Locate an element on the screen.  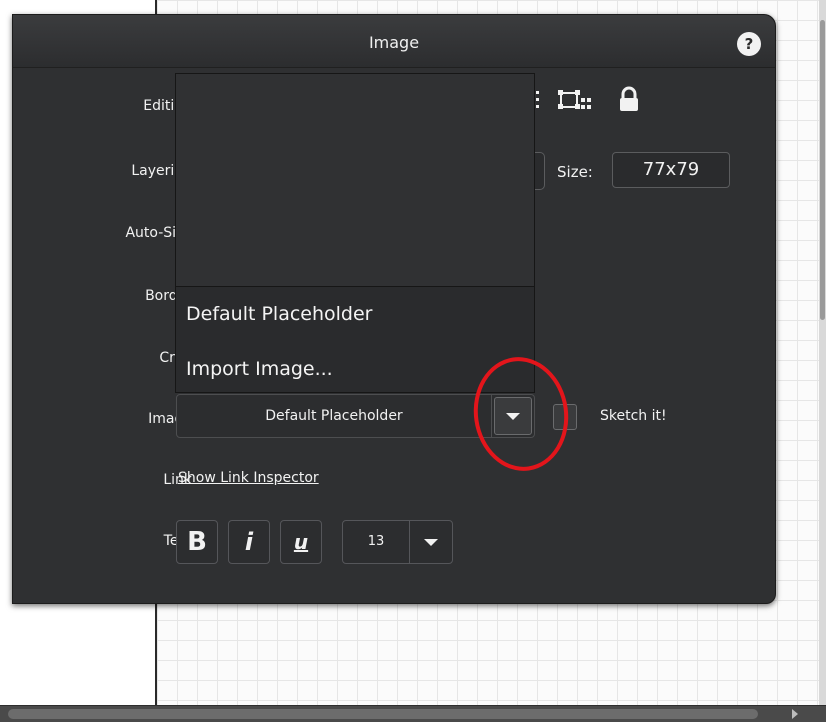
font-size-field: 13 is located at coordinates (376, 542).